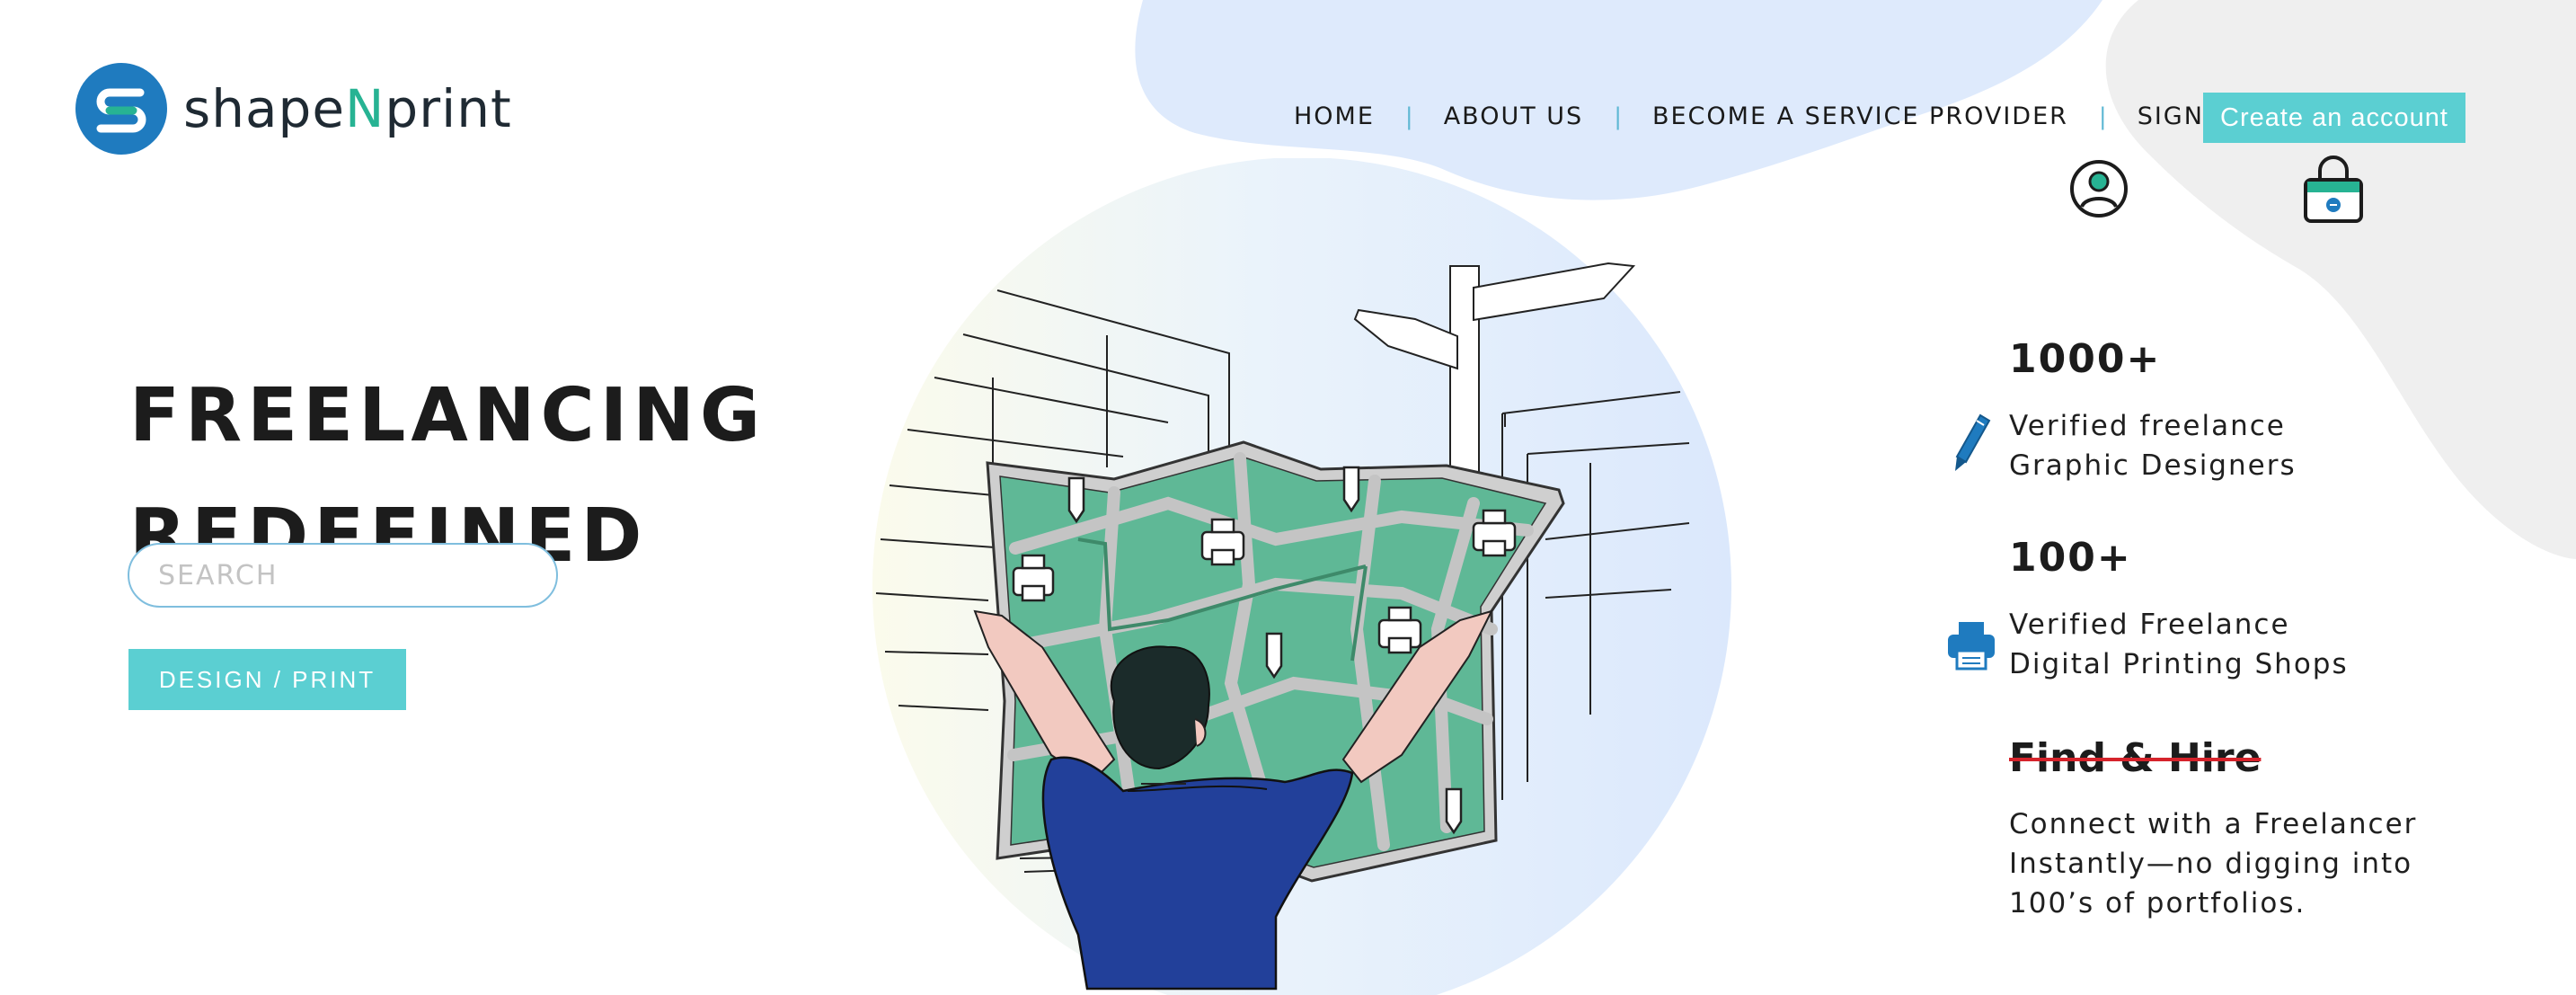 The height and width of the screenshot is (995, 2576). Describe the element at coordinates (347, 108) in the screenshot. I see `logo-wordmark: shapeNprint` at that location.